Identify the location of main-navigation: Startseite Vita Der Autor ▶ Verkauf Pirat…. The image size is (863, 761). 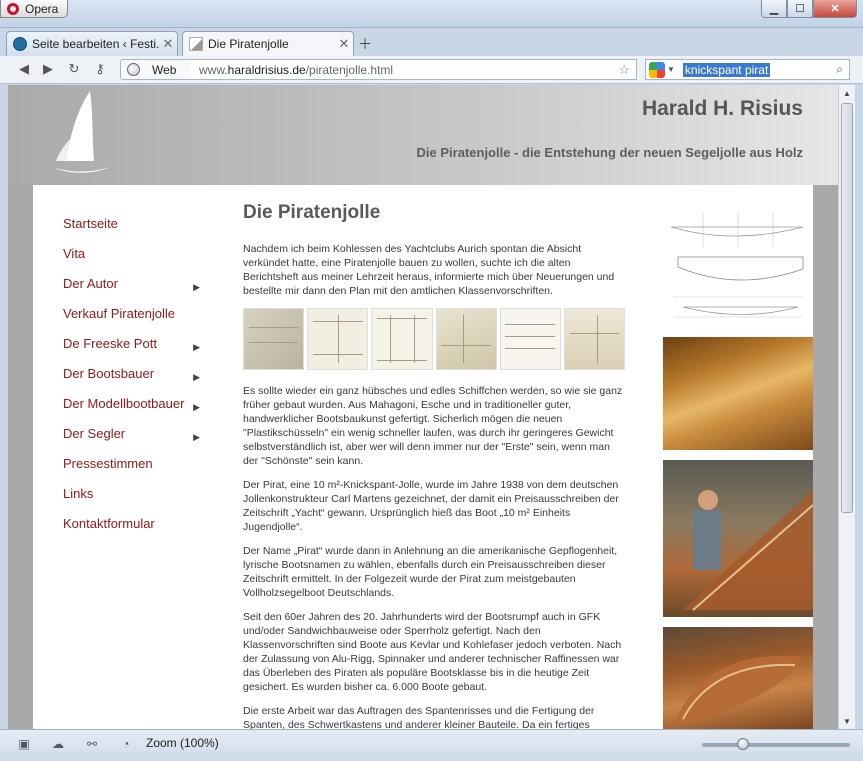
(133, 380).